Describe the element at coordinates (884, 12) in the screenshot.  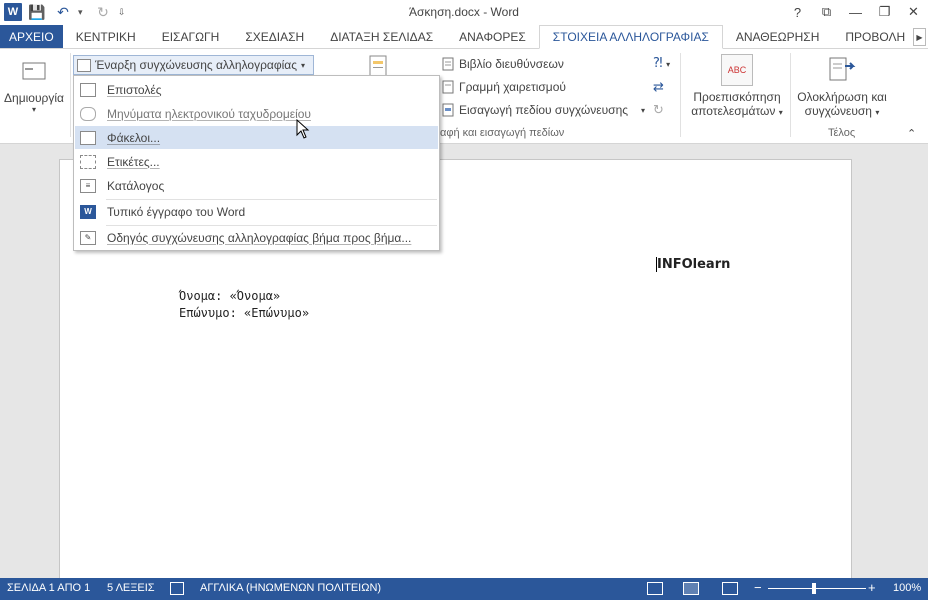
I see `restore-button: ❐` at that location.